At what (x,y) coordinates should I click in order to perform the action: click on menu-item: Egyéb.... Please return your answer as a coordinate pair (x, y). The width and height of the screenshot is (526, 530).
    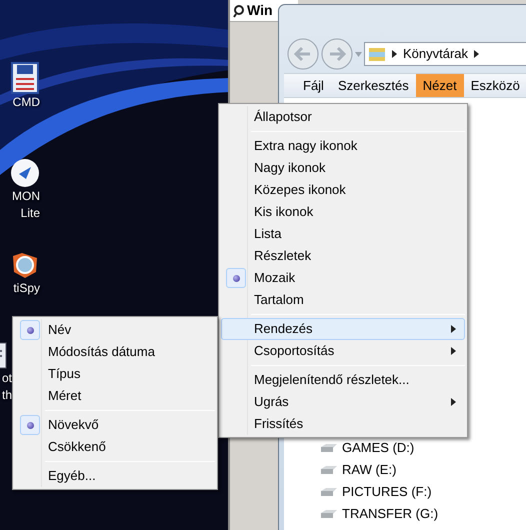
    Looking at the image, I should click on (115, 476).